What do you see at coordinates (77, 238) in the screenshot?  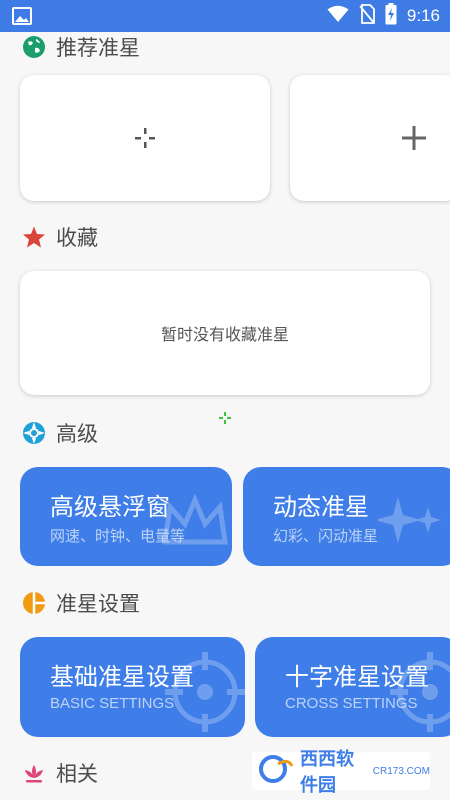 I see `section-title-text: 收藏` at bounding box center [77, 238].